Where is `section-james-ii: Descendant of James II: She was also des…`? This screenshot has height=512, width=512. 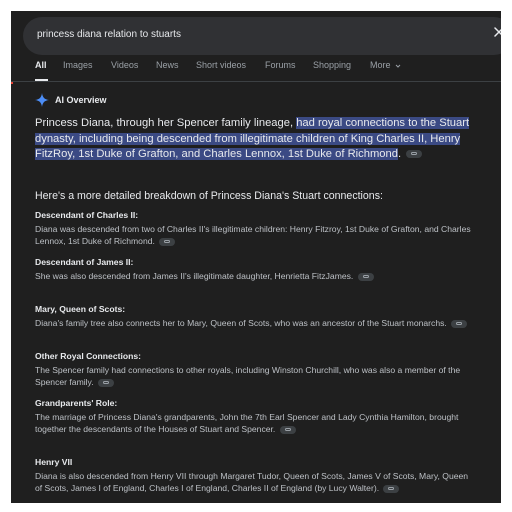
section-james-ii: Descendant of James II: She was also des… is located at coordinates (255, 269).